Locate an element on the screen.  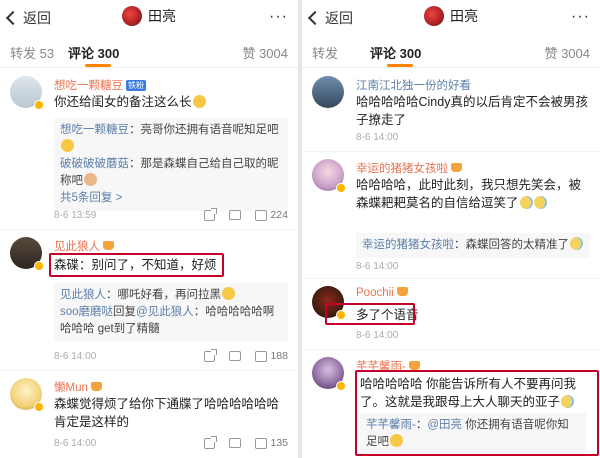
reply-mention: @田亮 is located at coordinates (444, 425).